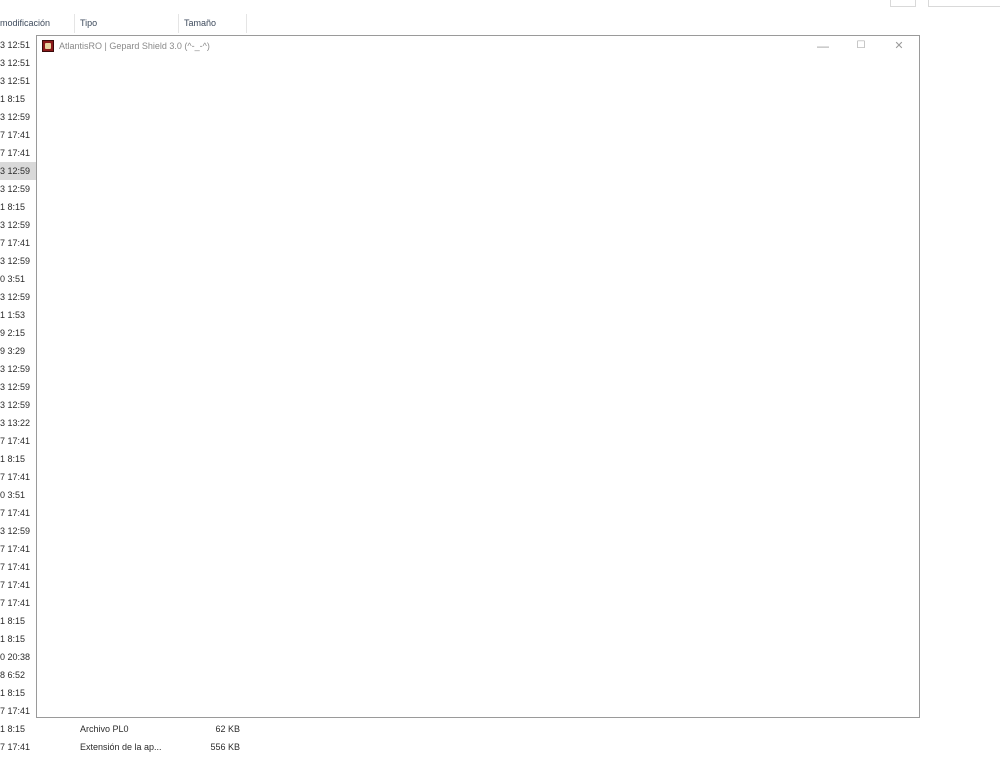 The image size is (1000, 760). I want to click on column-header-date-modified: modificación, so click(25, 23).